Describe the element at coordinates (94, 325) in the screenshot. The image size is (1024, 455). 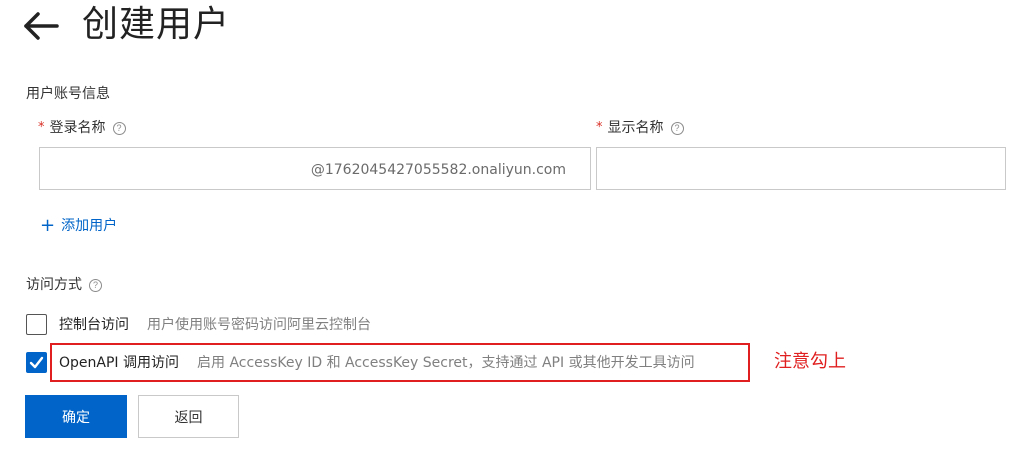
I see `option-title: 控制台访问` at that location.